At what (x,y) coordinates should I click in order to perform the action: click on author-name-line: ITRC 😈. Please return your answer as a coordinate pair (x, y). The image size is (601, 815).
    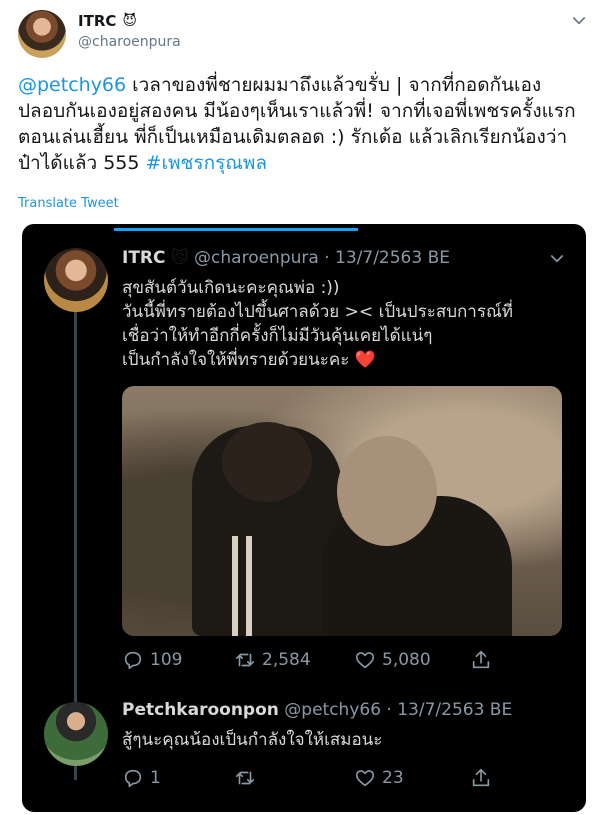
    Looking at the image, I should click on (107, 21).